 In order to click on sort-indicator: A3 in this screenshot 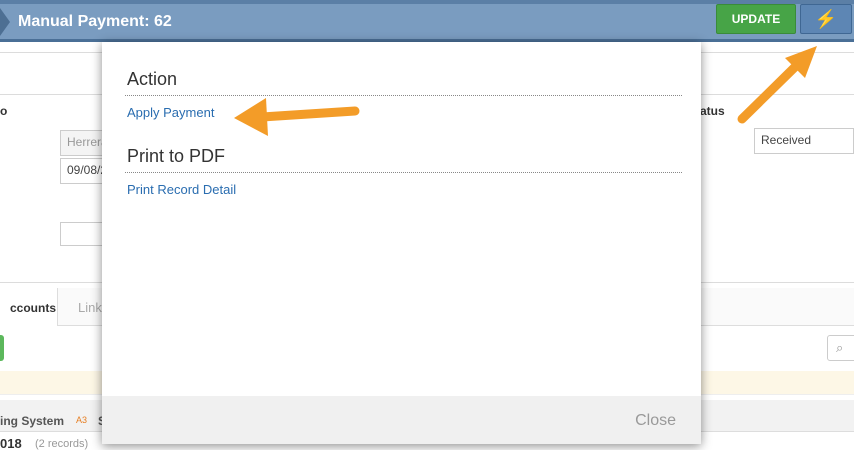, I will do `click(82, 420)`.